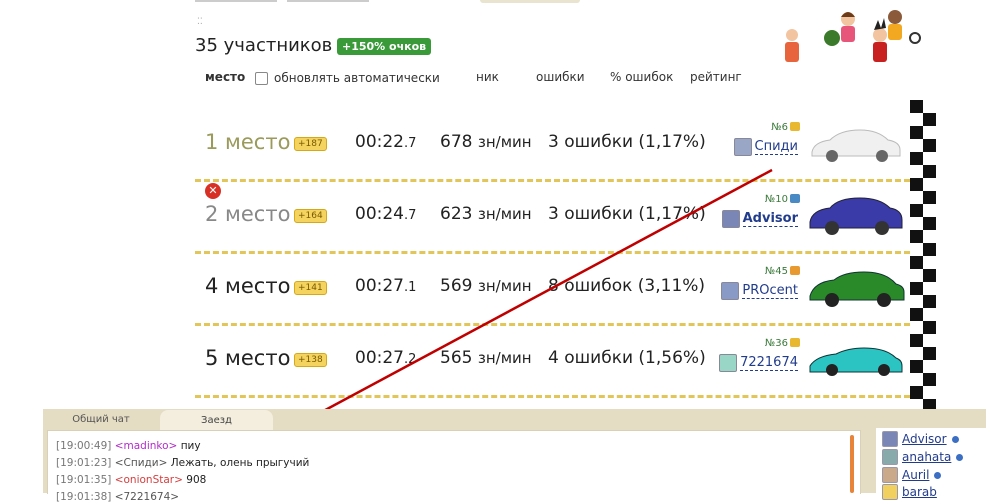 This screenshot has width=986, height=503. I want to click on username: anahata, so click(926, 457).